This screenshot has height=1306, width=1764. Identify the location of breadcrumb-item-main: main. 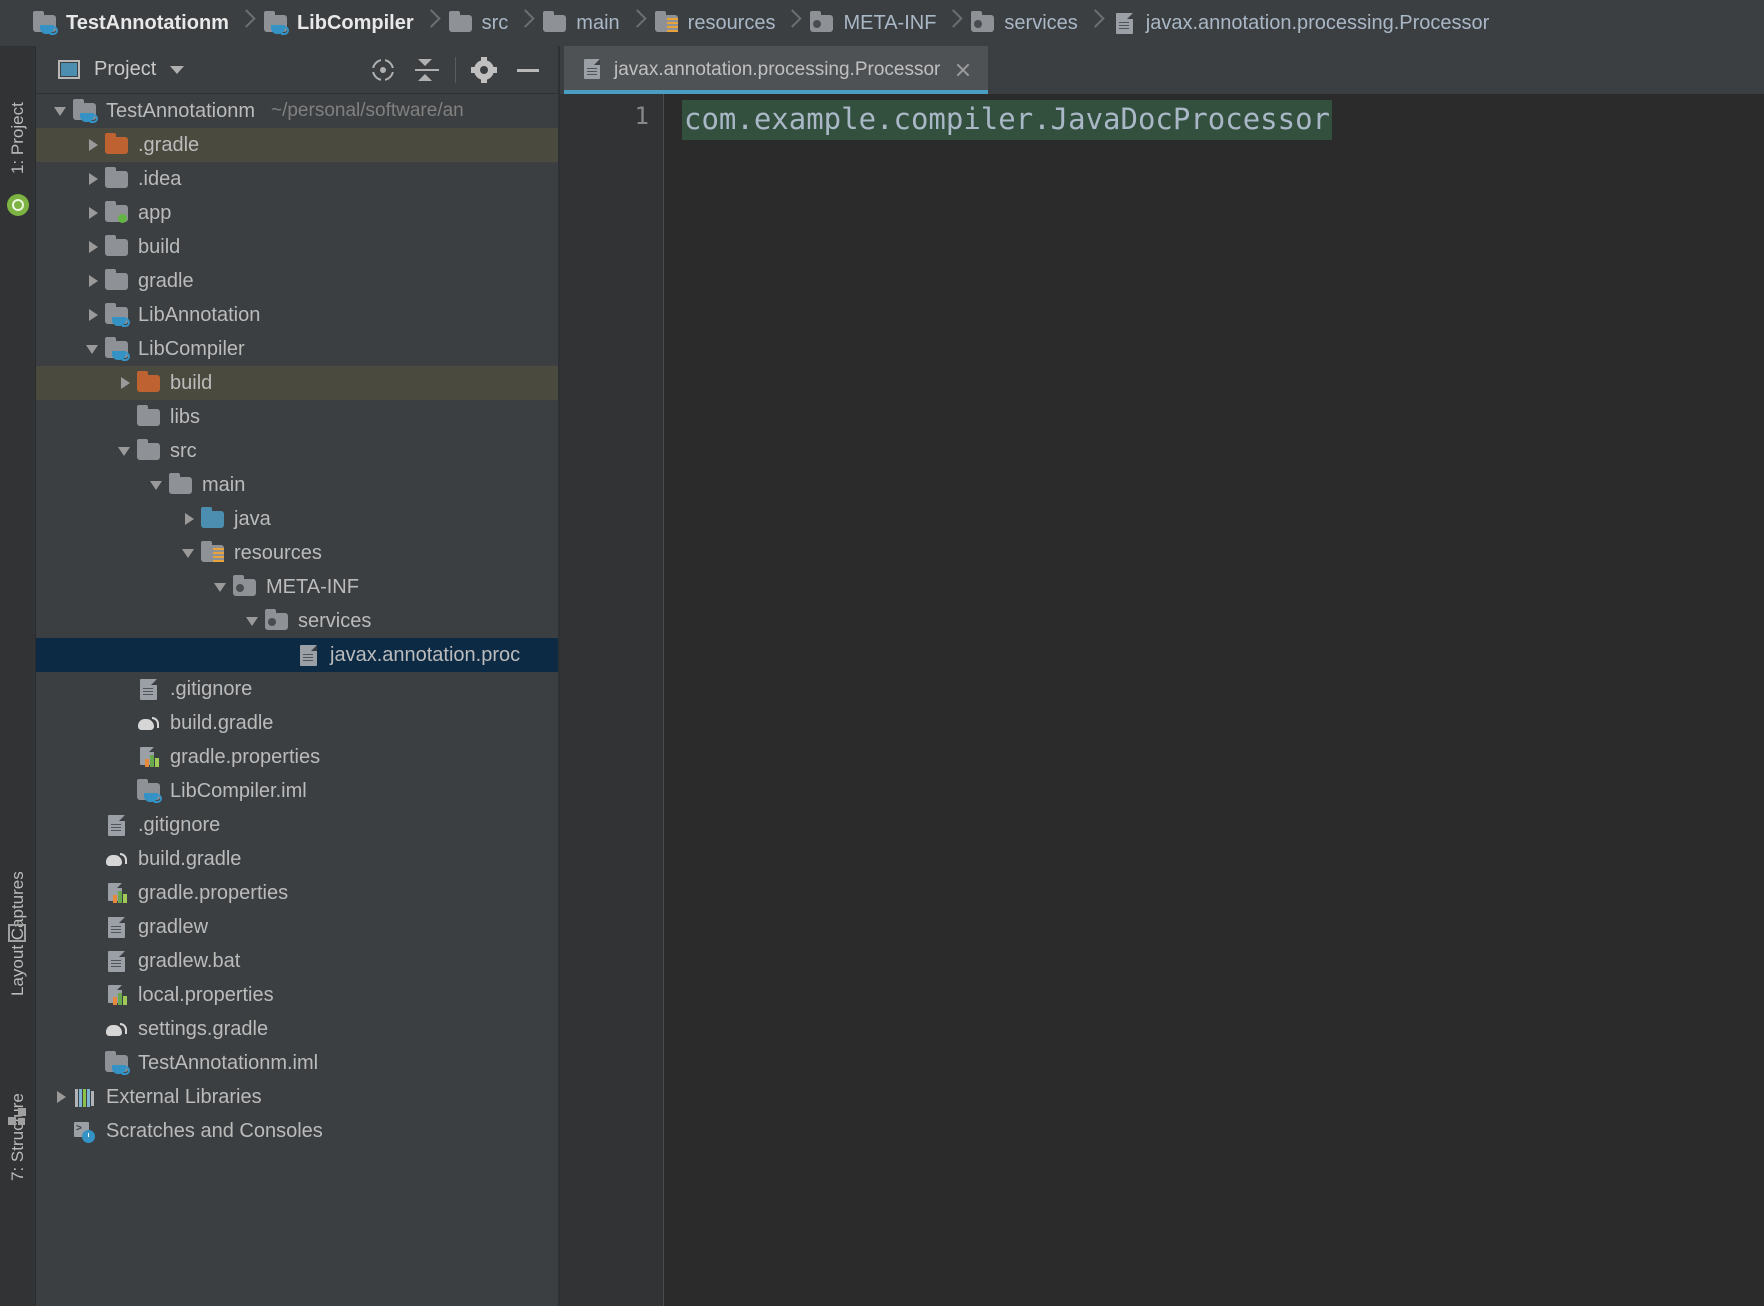
(580, 23).